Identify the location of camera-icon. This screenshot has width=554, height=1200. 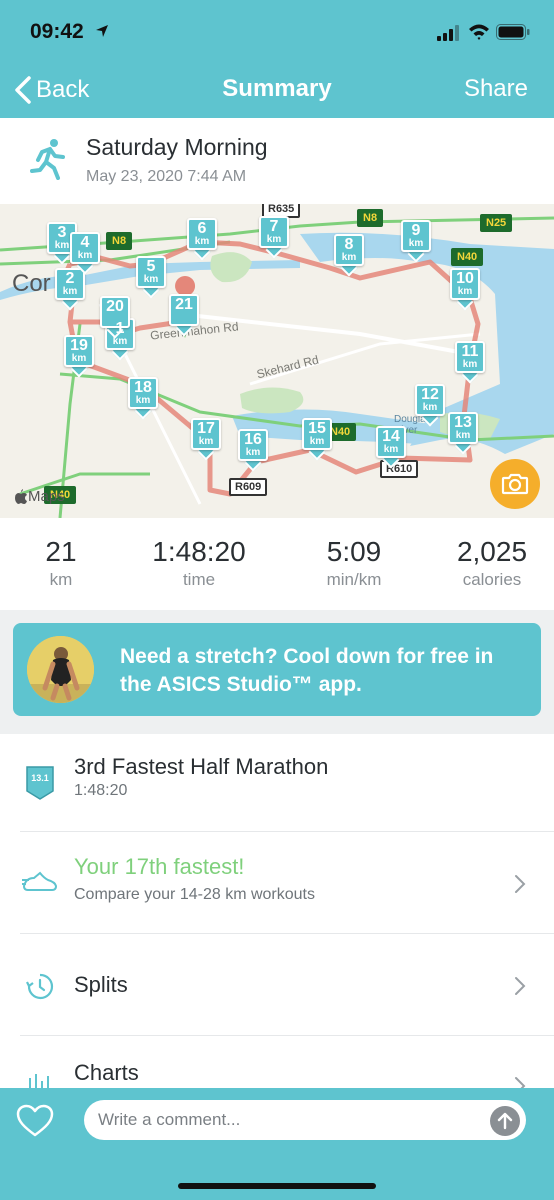
(515, 484).